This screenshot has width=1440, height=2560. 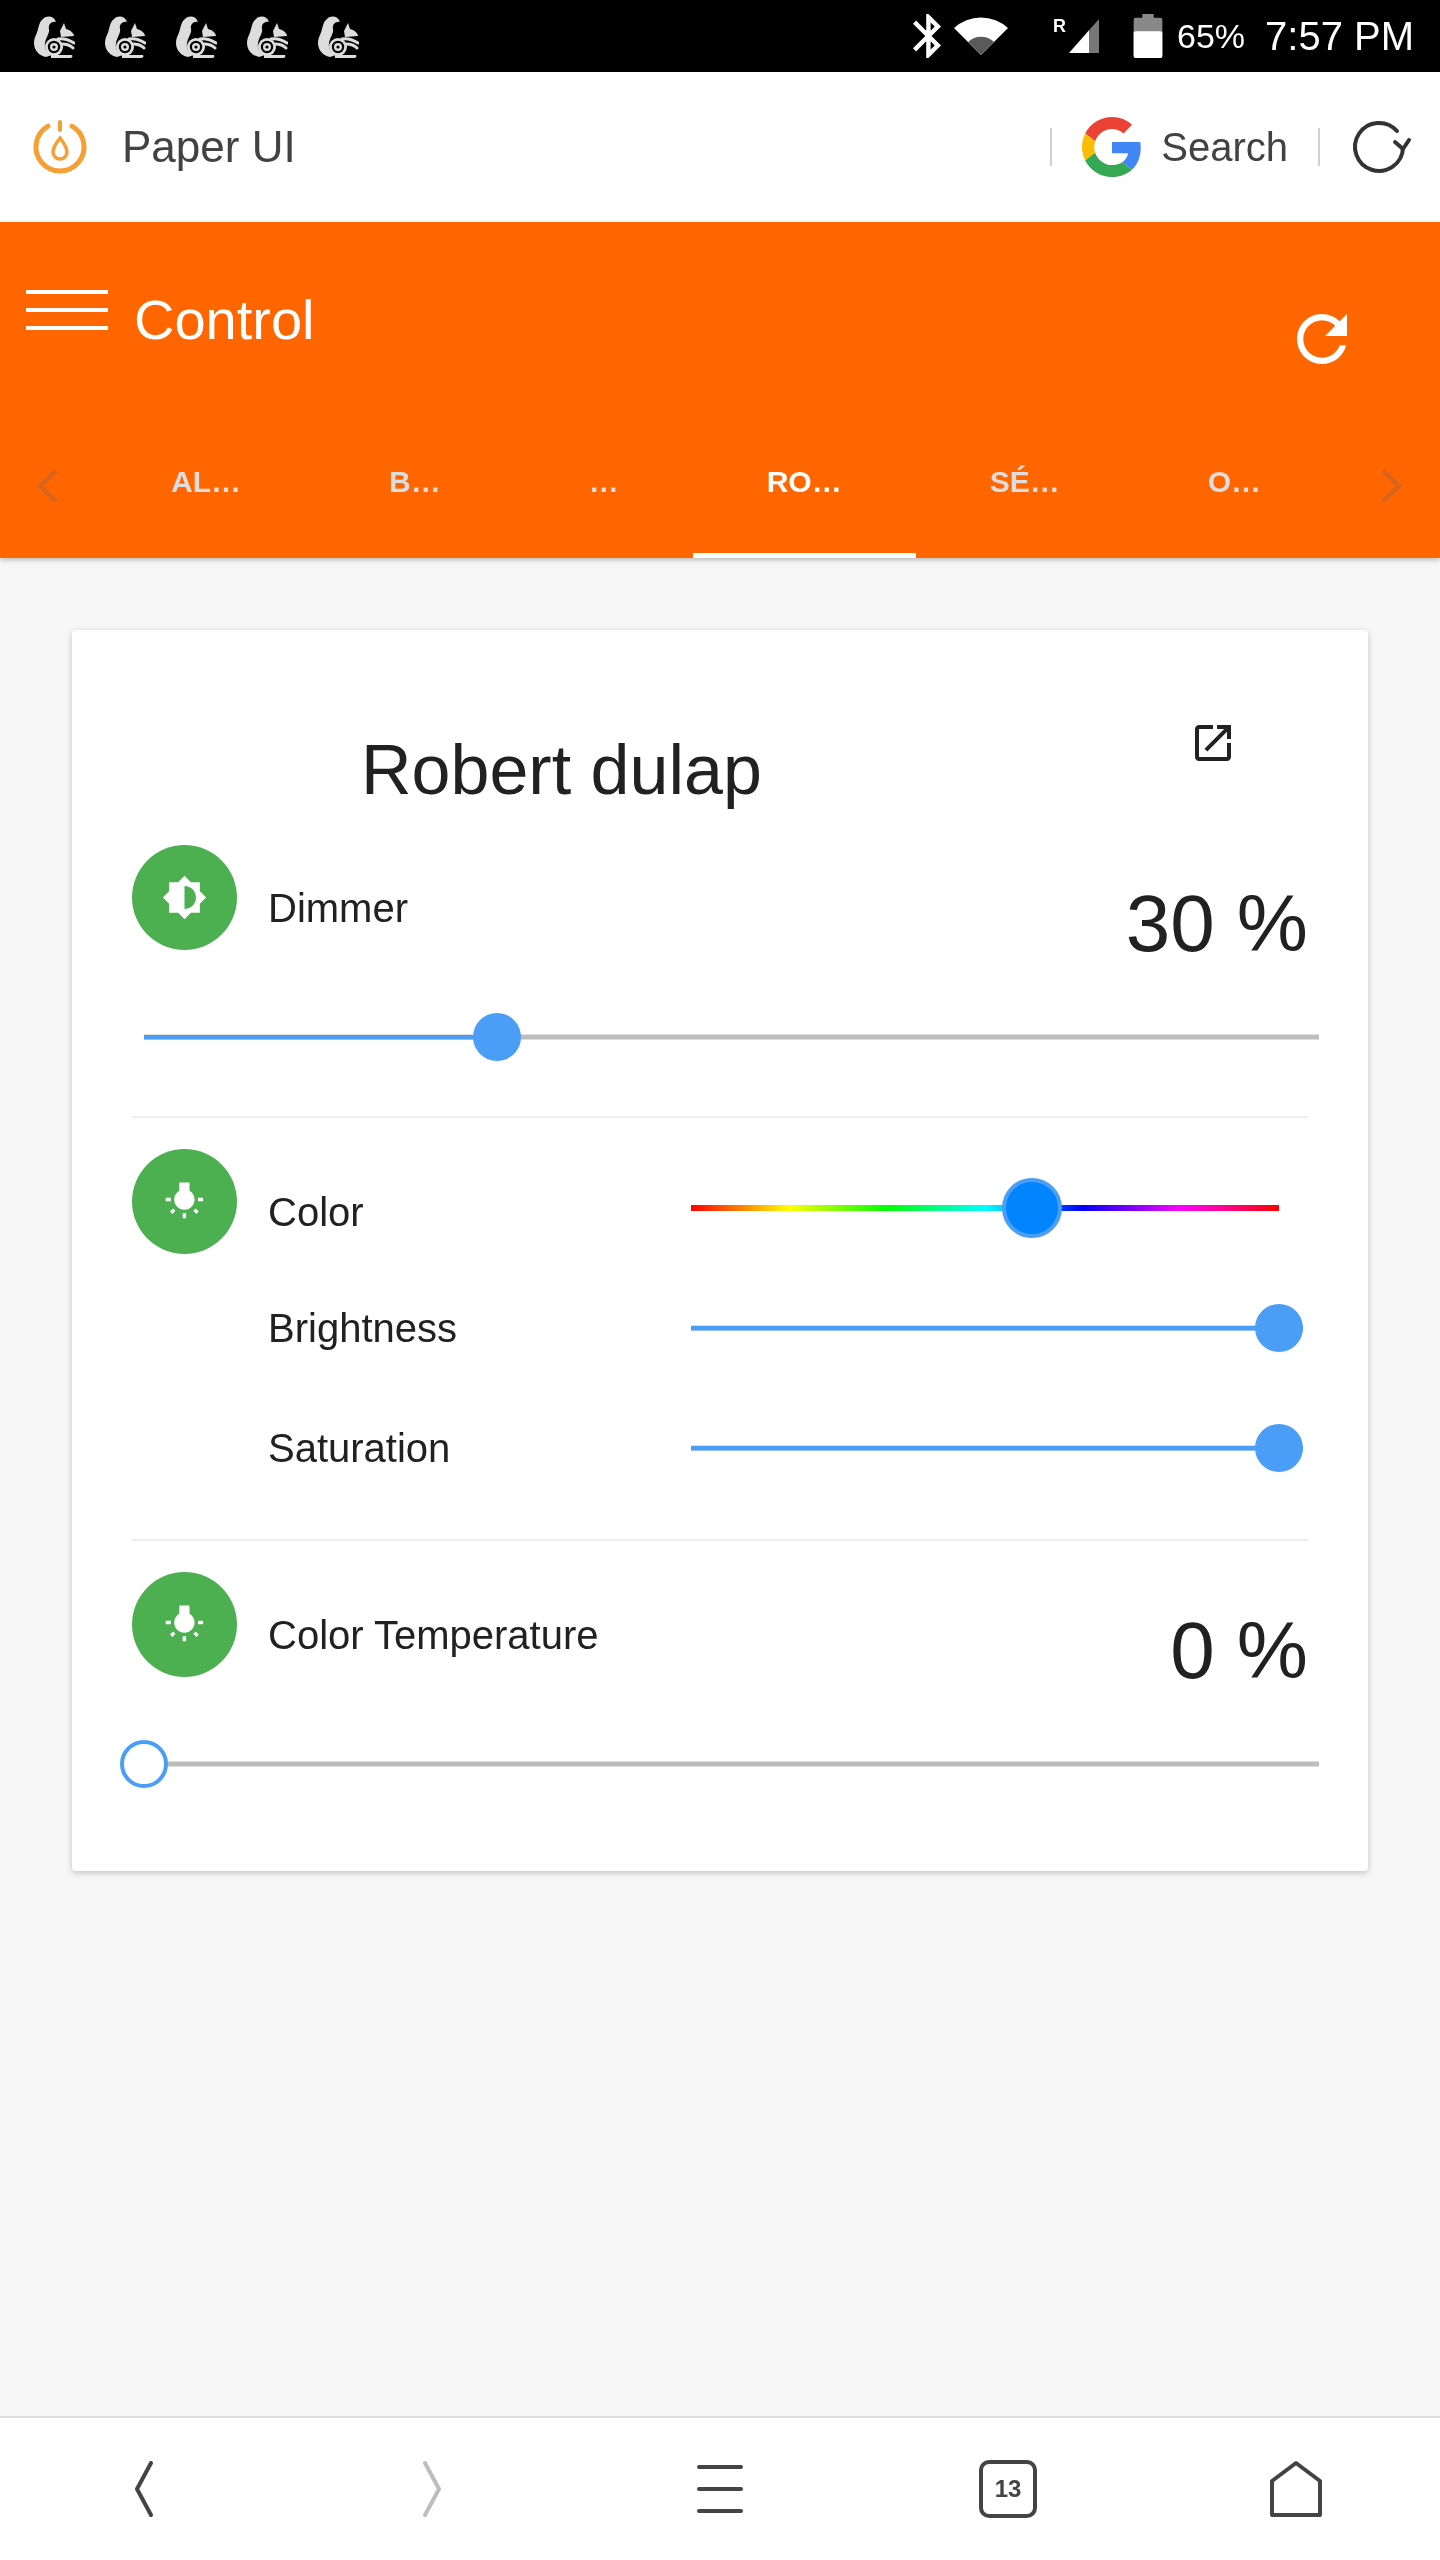 What do you see at coordinates (1147, 36) in the screenshot?
I see `battery-icon` at bounding box center [1147, 36].